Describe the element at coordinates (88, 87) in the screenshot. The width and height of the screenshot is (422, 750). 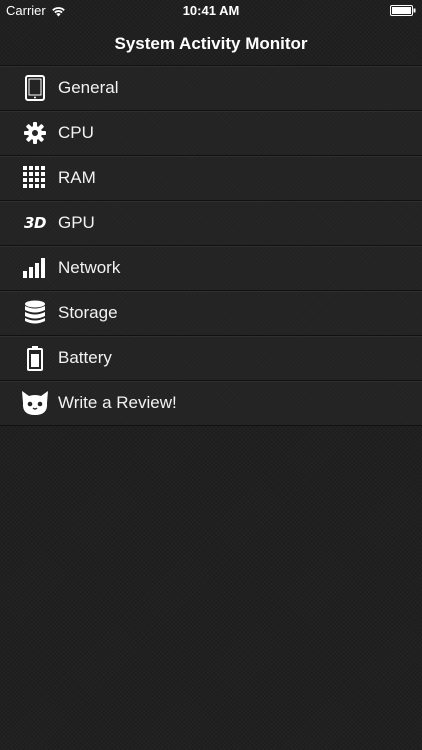
I see `menu-item-label: General` at that location.